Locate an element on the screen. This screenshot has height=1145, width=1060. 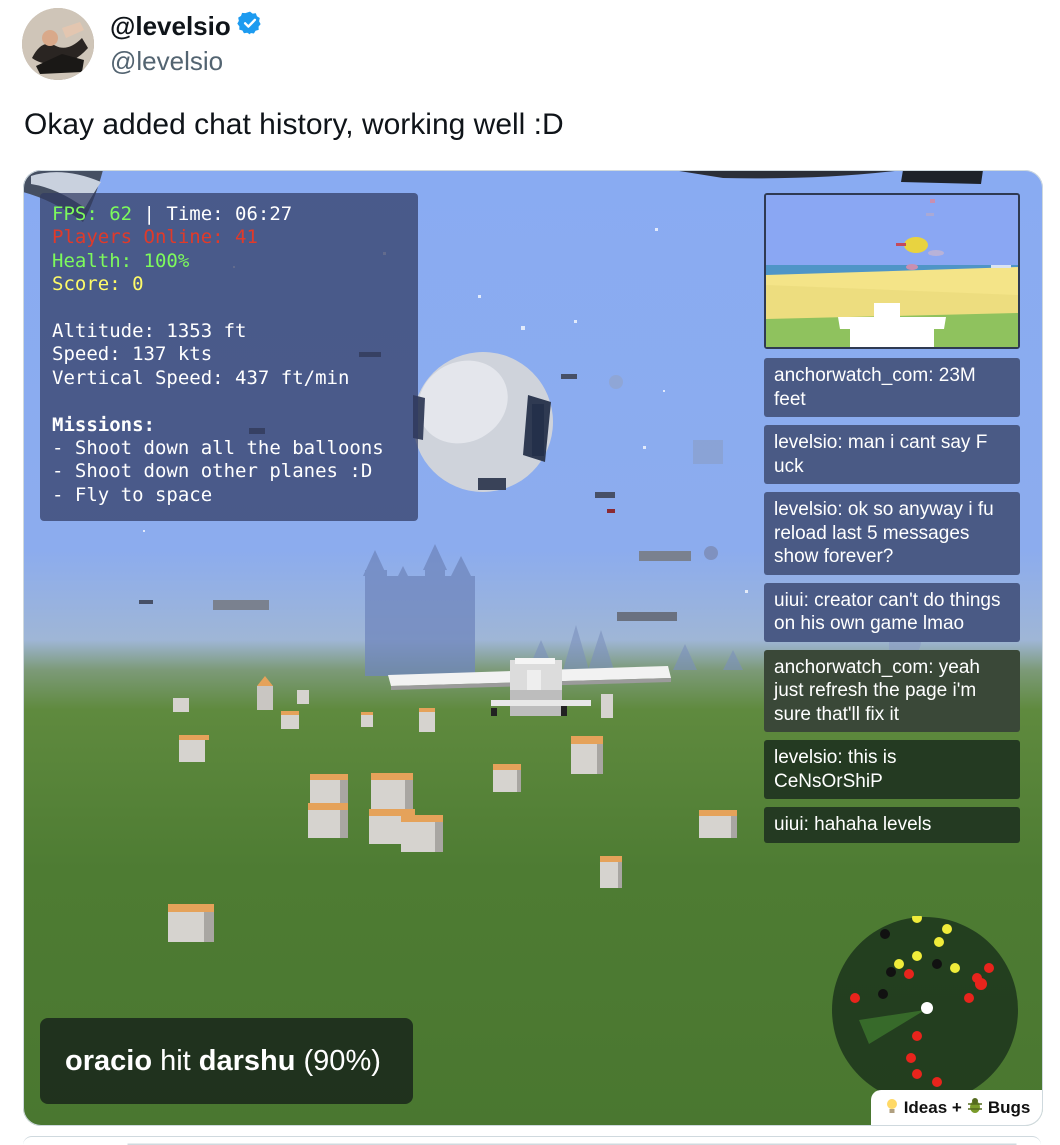
tweet-text: Okay added chat history, working well :D is located at coordinates (294, 124).